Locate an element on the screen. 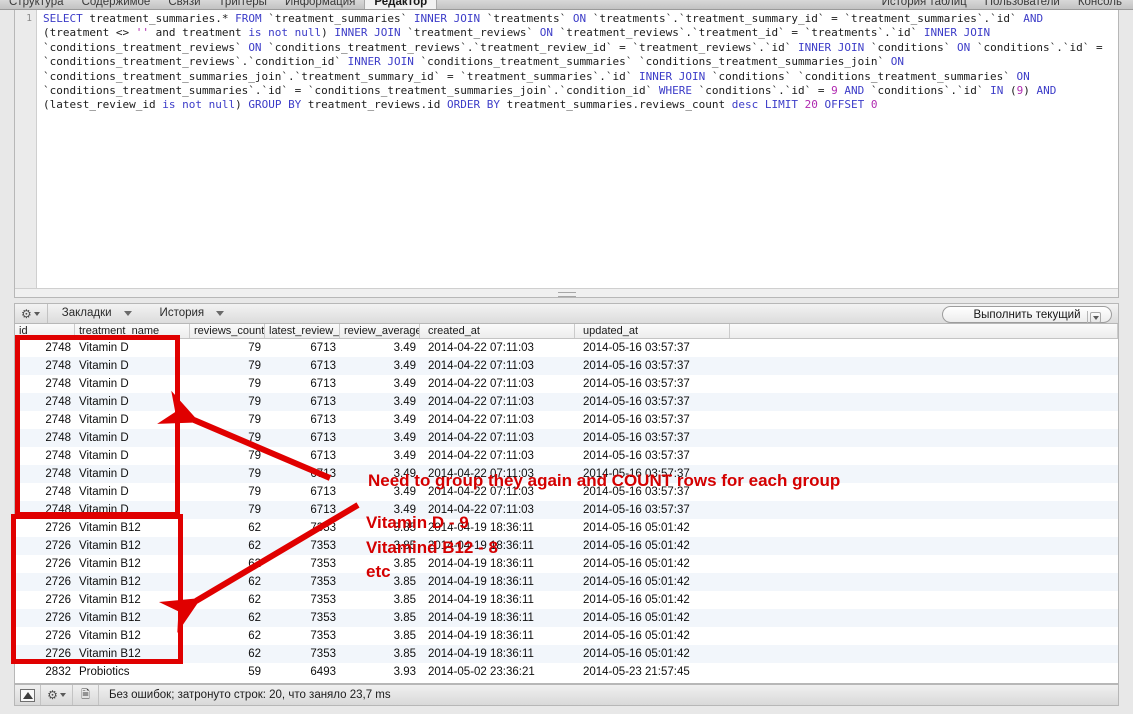  column-header-treatment-name: treatment_name is located at coordinates (132, 331).